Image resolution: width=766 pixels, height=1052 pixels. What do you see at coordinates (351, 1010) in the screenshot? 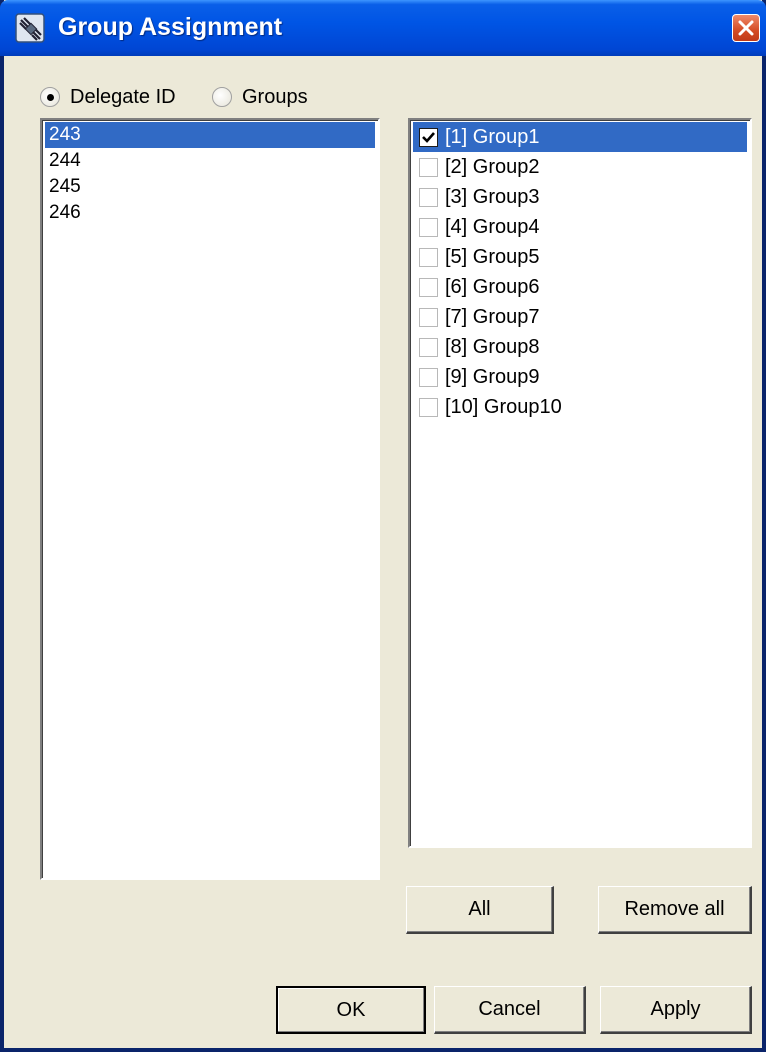
I see `ok-button: OK` at bounding box center [351, 1010].